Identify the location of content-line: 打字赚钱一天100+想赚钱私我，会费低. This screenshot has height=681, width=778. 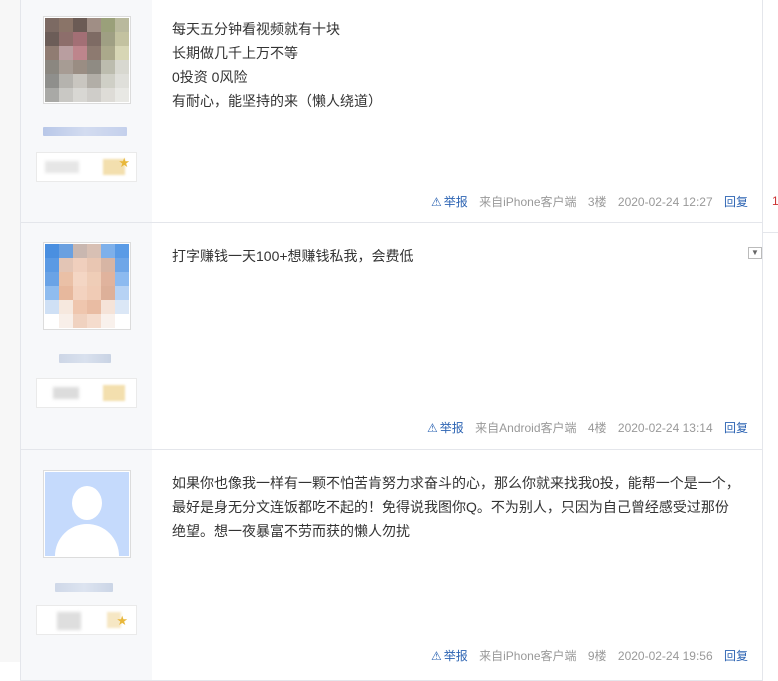
(293, 256).